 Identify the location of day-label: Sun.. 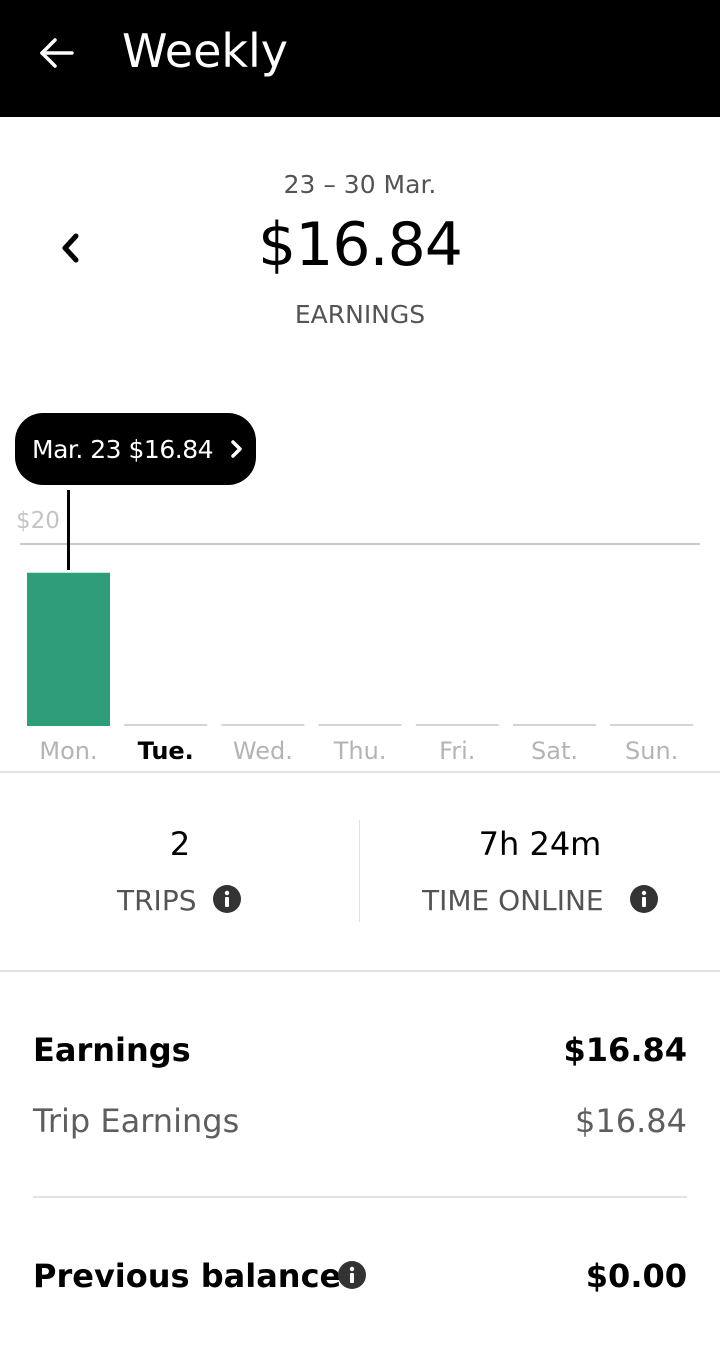
(652, 751).